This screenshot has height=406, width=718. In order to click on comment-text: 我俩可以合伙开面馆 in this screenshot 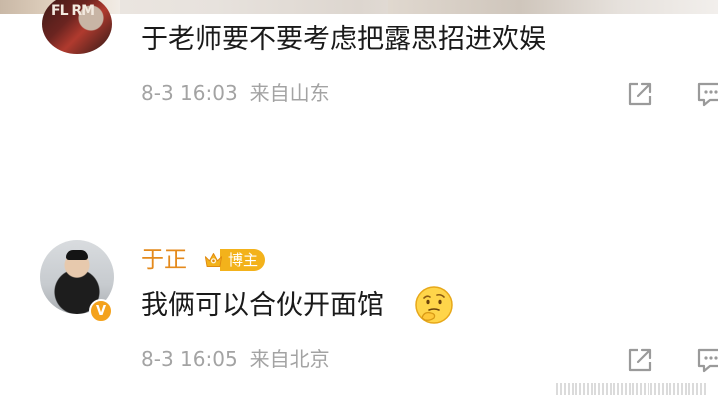, I will do `click(262, 305)`.